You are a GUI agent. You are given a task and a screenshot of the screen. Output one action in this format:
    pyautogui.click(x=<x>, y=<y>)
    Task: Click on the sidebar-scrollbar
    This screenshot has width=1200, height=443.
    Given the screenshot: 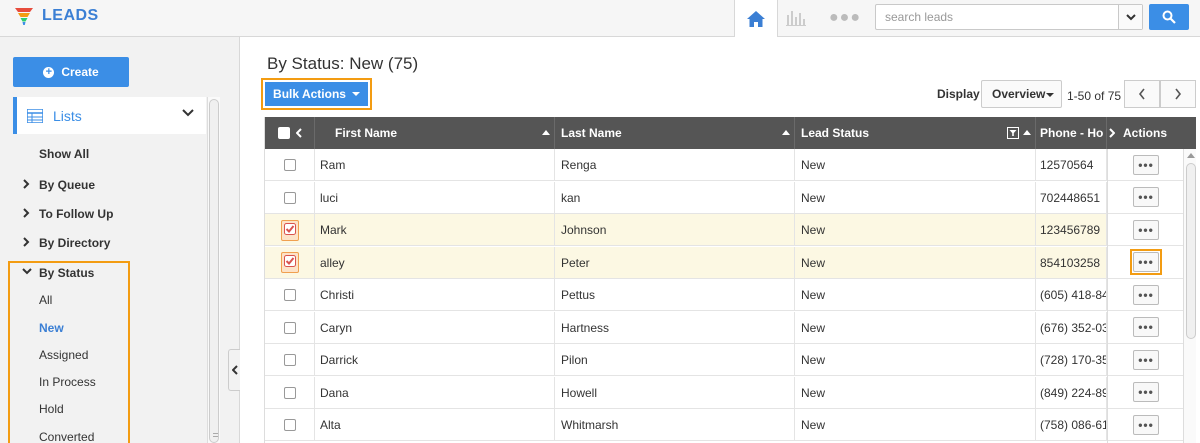 What is the action you would take?
    pyautogui.click(x=213, y=270)
    